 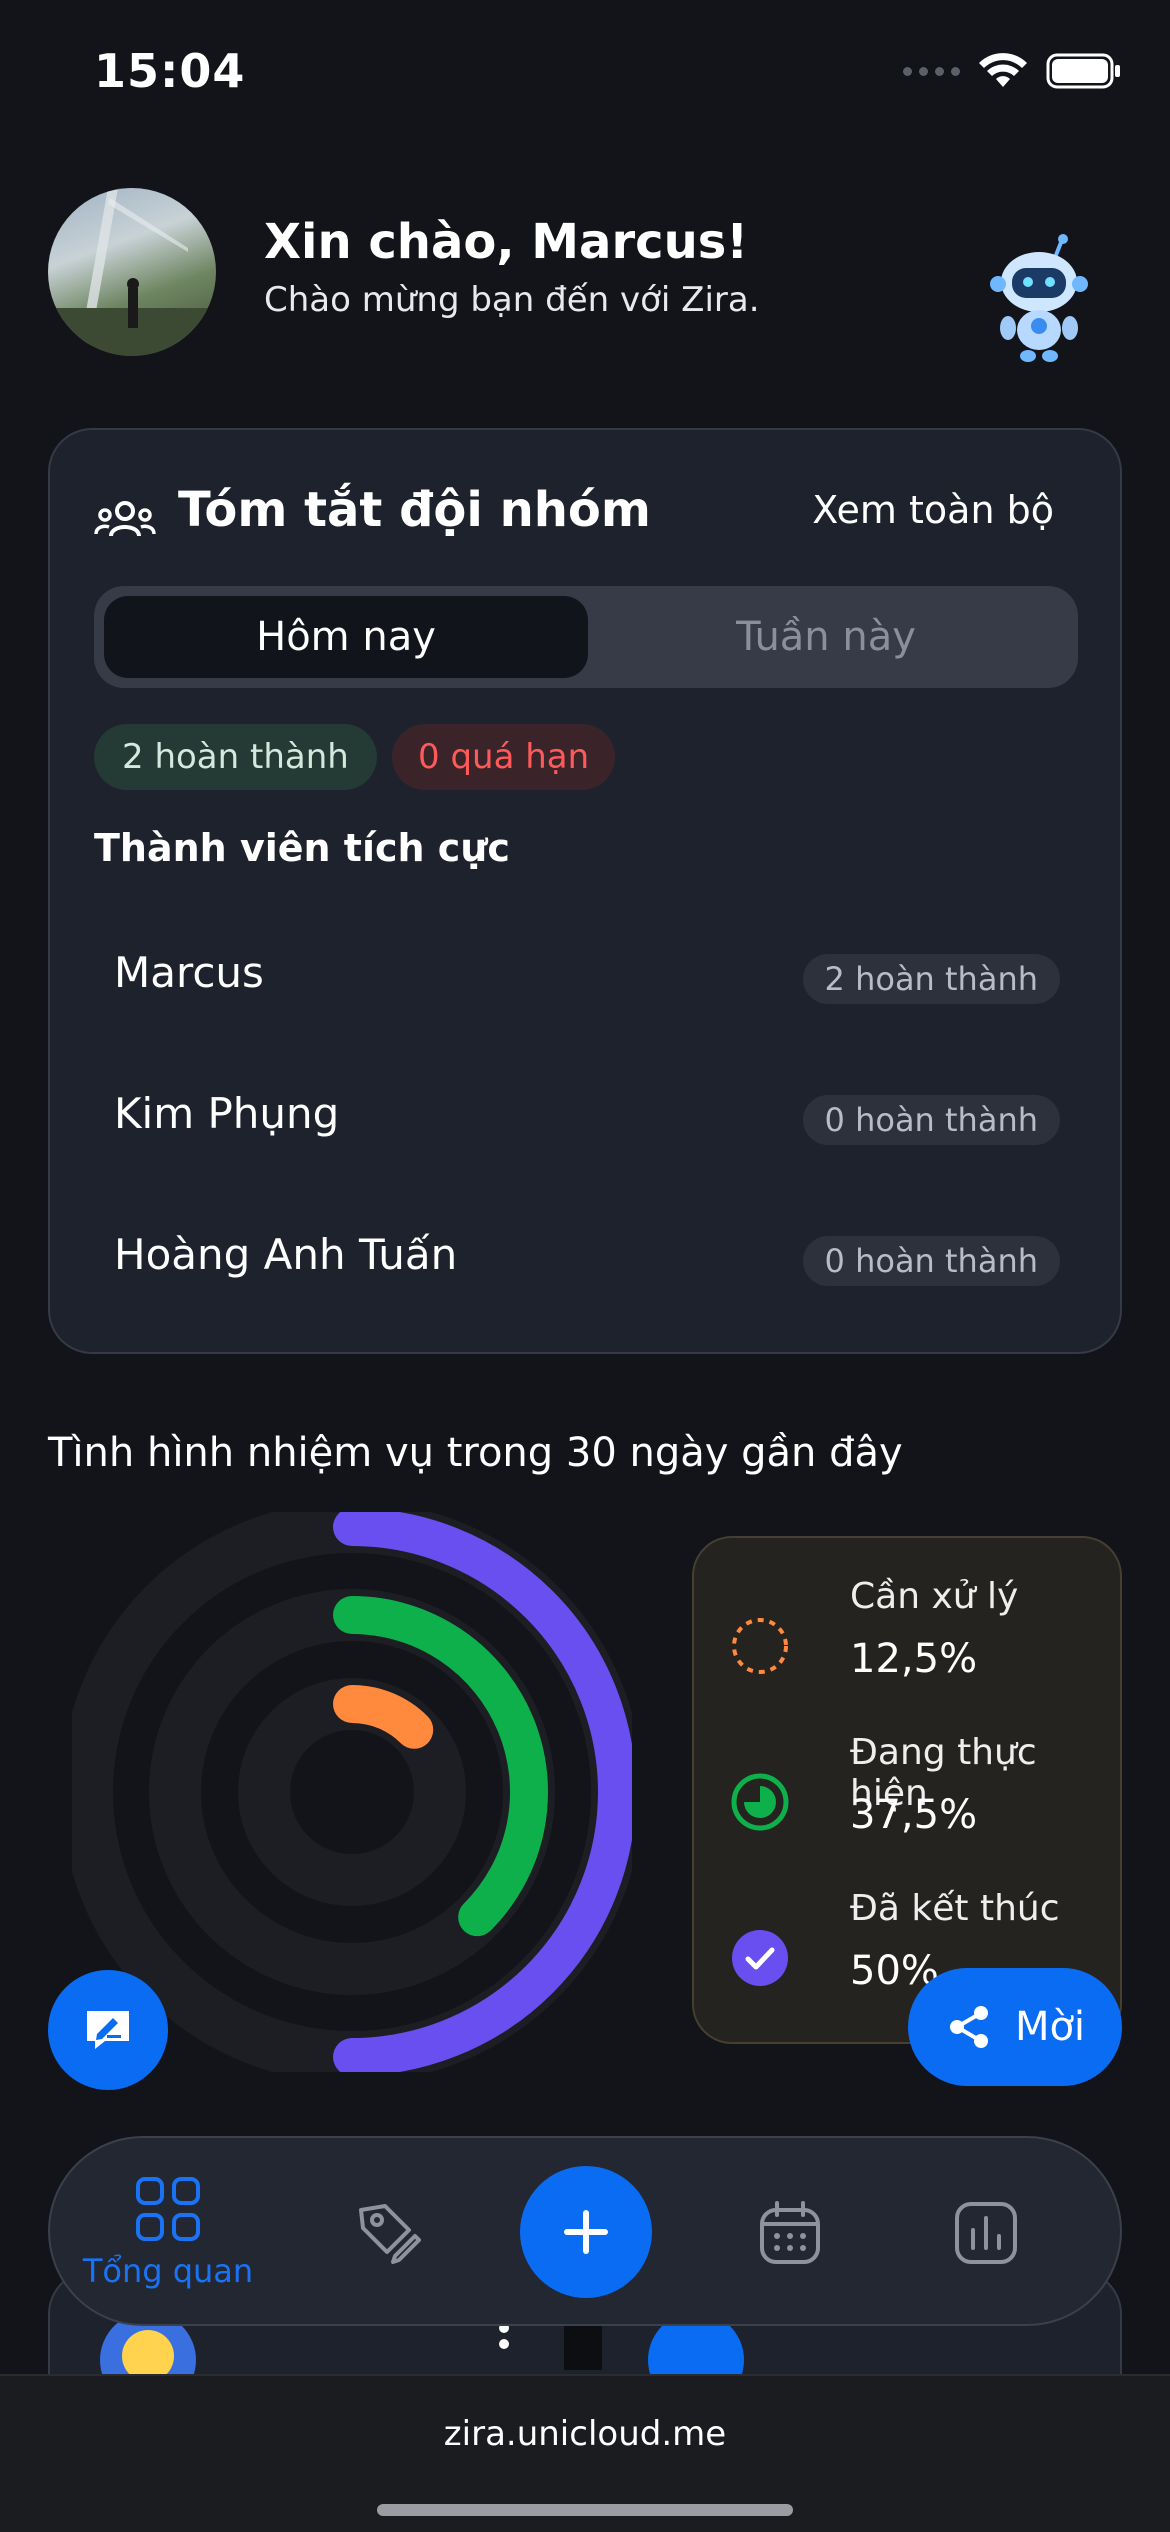 What do you see at coordinates (914, 1659) in the screenshot?
I see `legend-value: 12,5%` at bounding box center [914, 1659].